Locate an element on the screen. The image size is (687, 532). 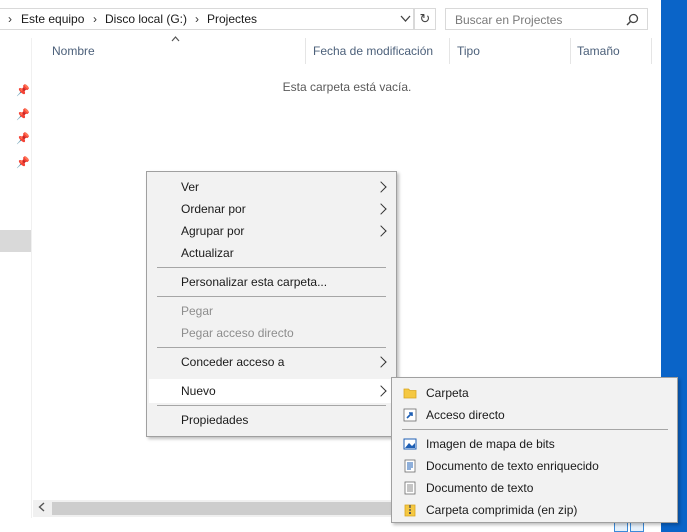
submenu-item-carpeta: Carpeta is located at coordinates (447, 393).